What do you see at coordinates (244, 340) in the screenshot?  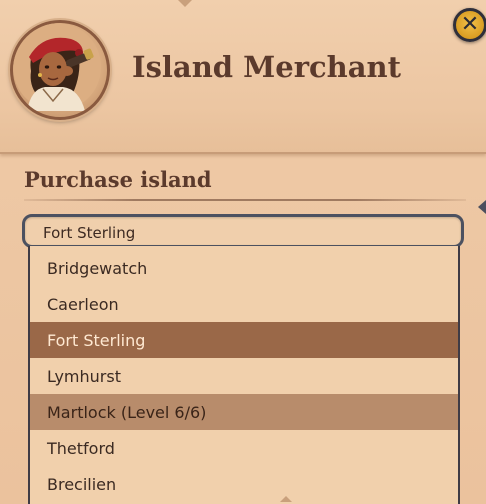 I see `option-fort-sterling: Fort Sterling` at bounding box center [244, 340].